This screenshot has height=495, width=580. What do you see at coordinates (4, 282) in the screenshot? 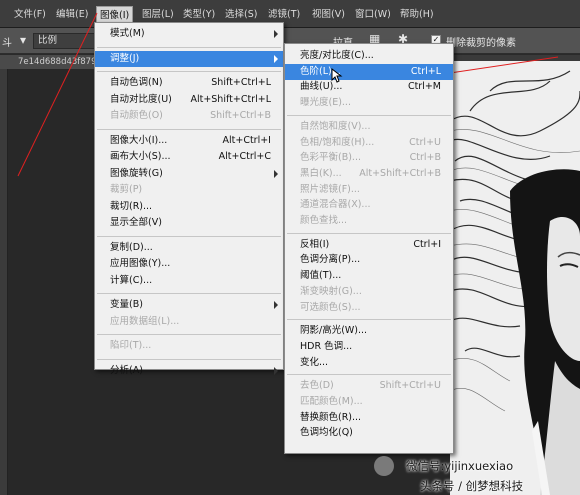
I see `tools-panel-edge` at bounding box center [4, 282].